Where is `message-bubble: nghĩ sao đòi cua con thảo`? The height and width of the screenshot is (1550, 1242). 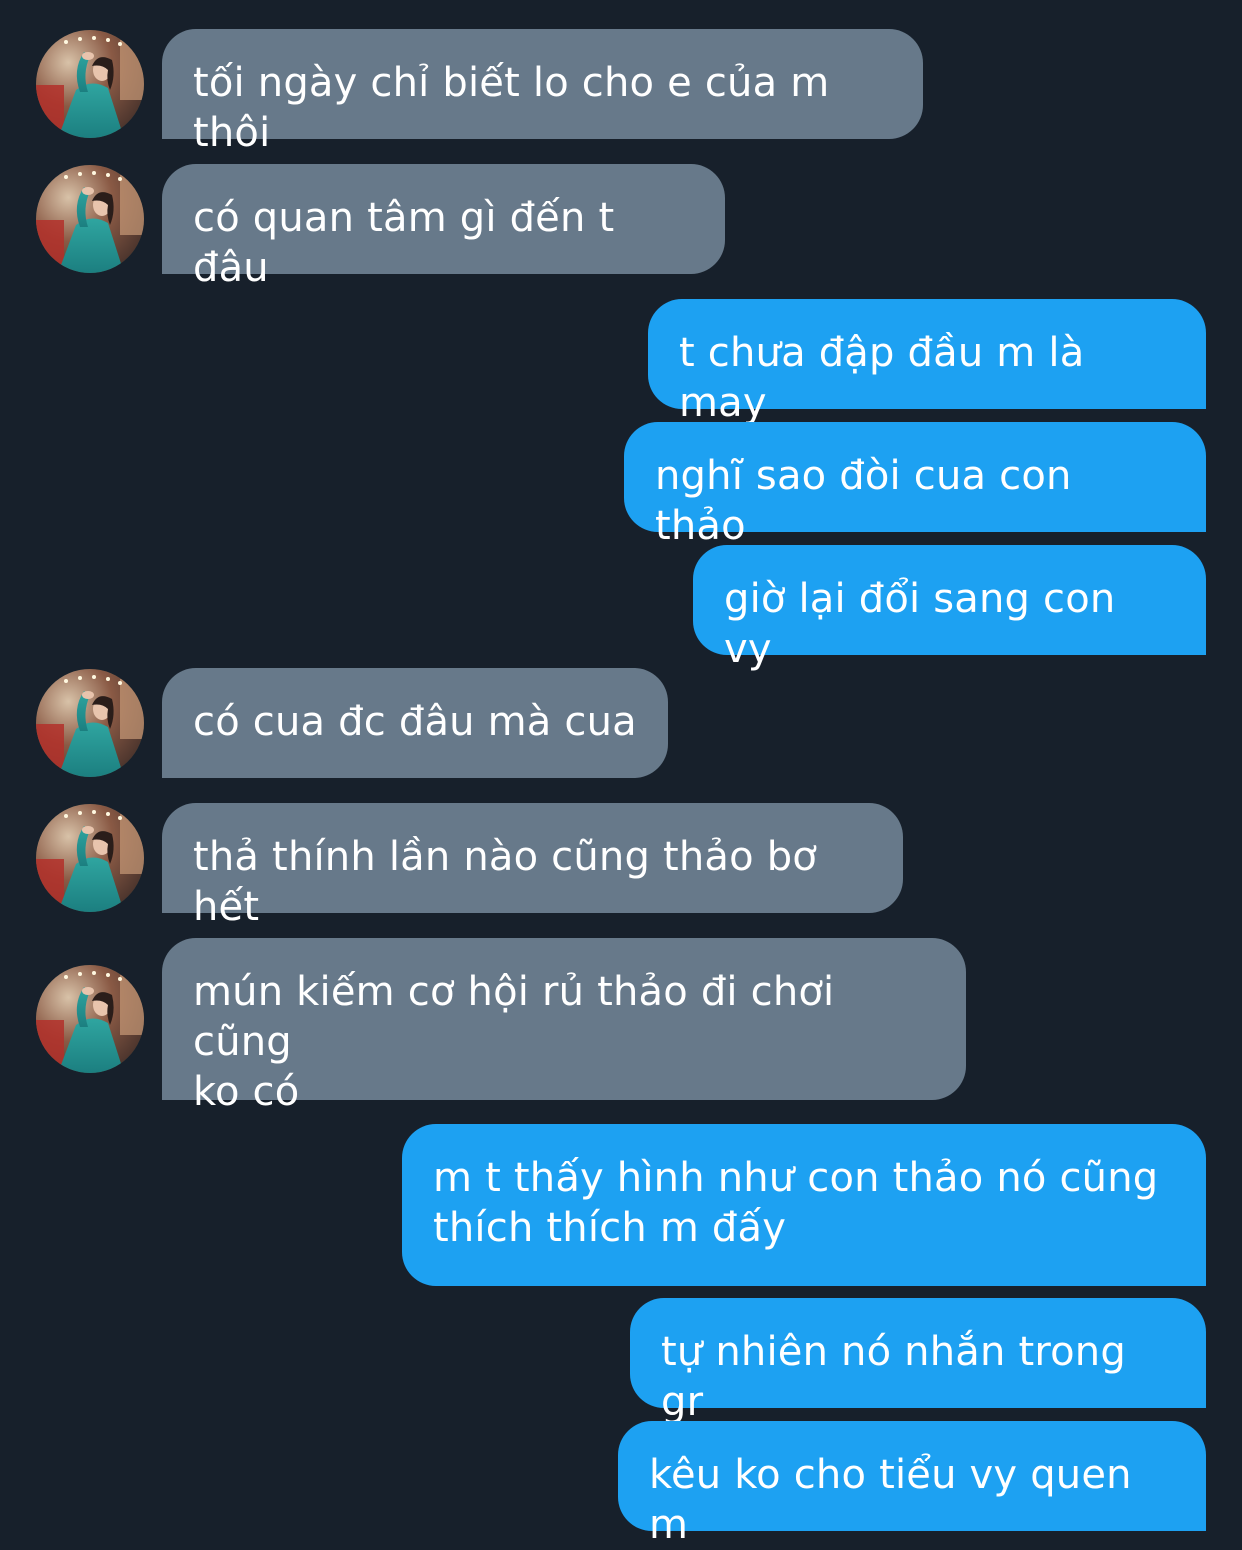 message-bubble: nghĩ sao đòi cua con thảo is located at coordinates (915, 485).